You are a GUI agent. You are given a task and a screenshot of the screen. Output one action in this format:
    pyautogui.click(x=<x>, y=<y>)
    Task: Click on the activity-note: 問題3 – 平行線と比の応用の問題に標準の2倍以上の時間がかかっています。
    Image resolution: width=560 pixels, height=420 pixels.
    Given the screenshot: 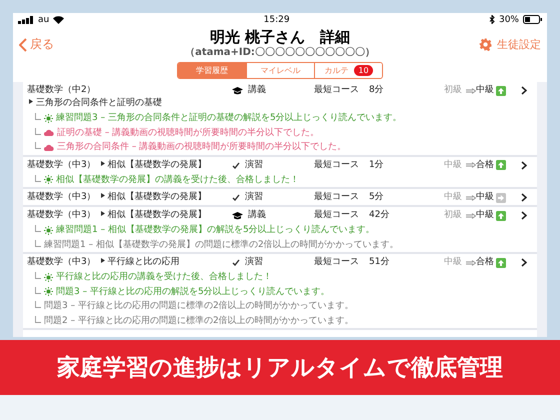 What is the action you would take?
    pyautogui.click(x=199, y=306)
    